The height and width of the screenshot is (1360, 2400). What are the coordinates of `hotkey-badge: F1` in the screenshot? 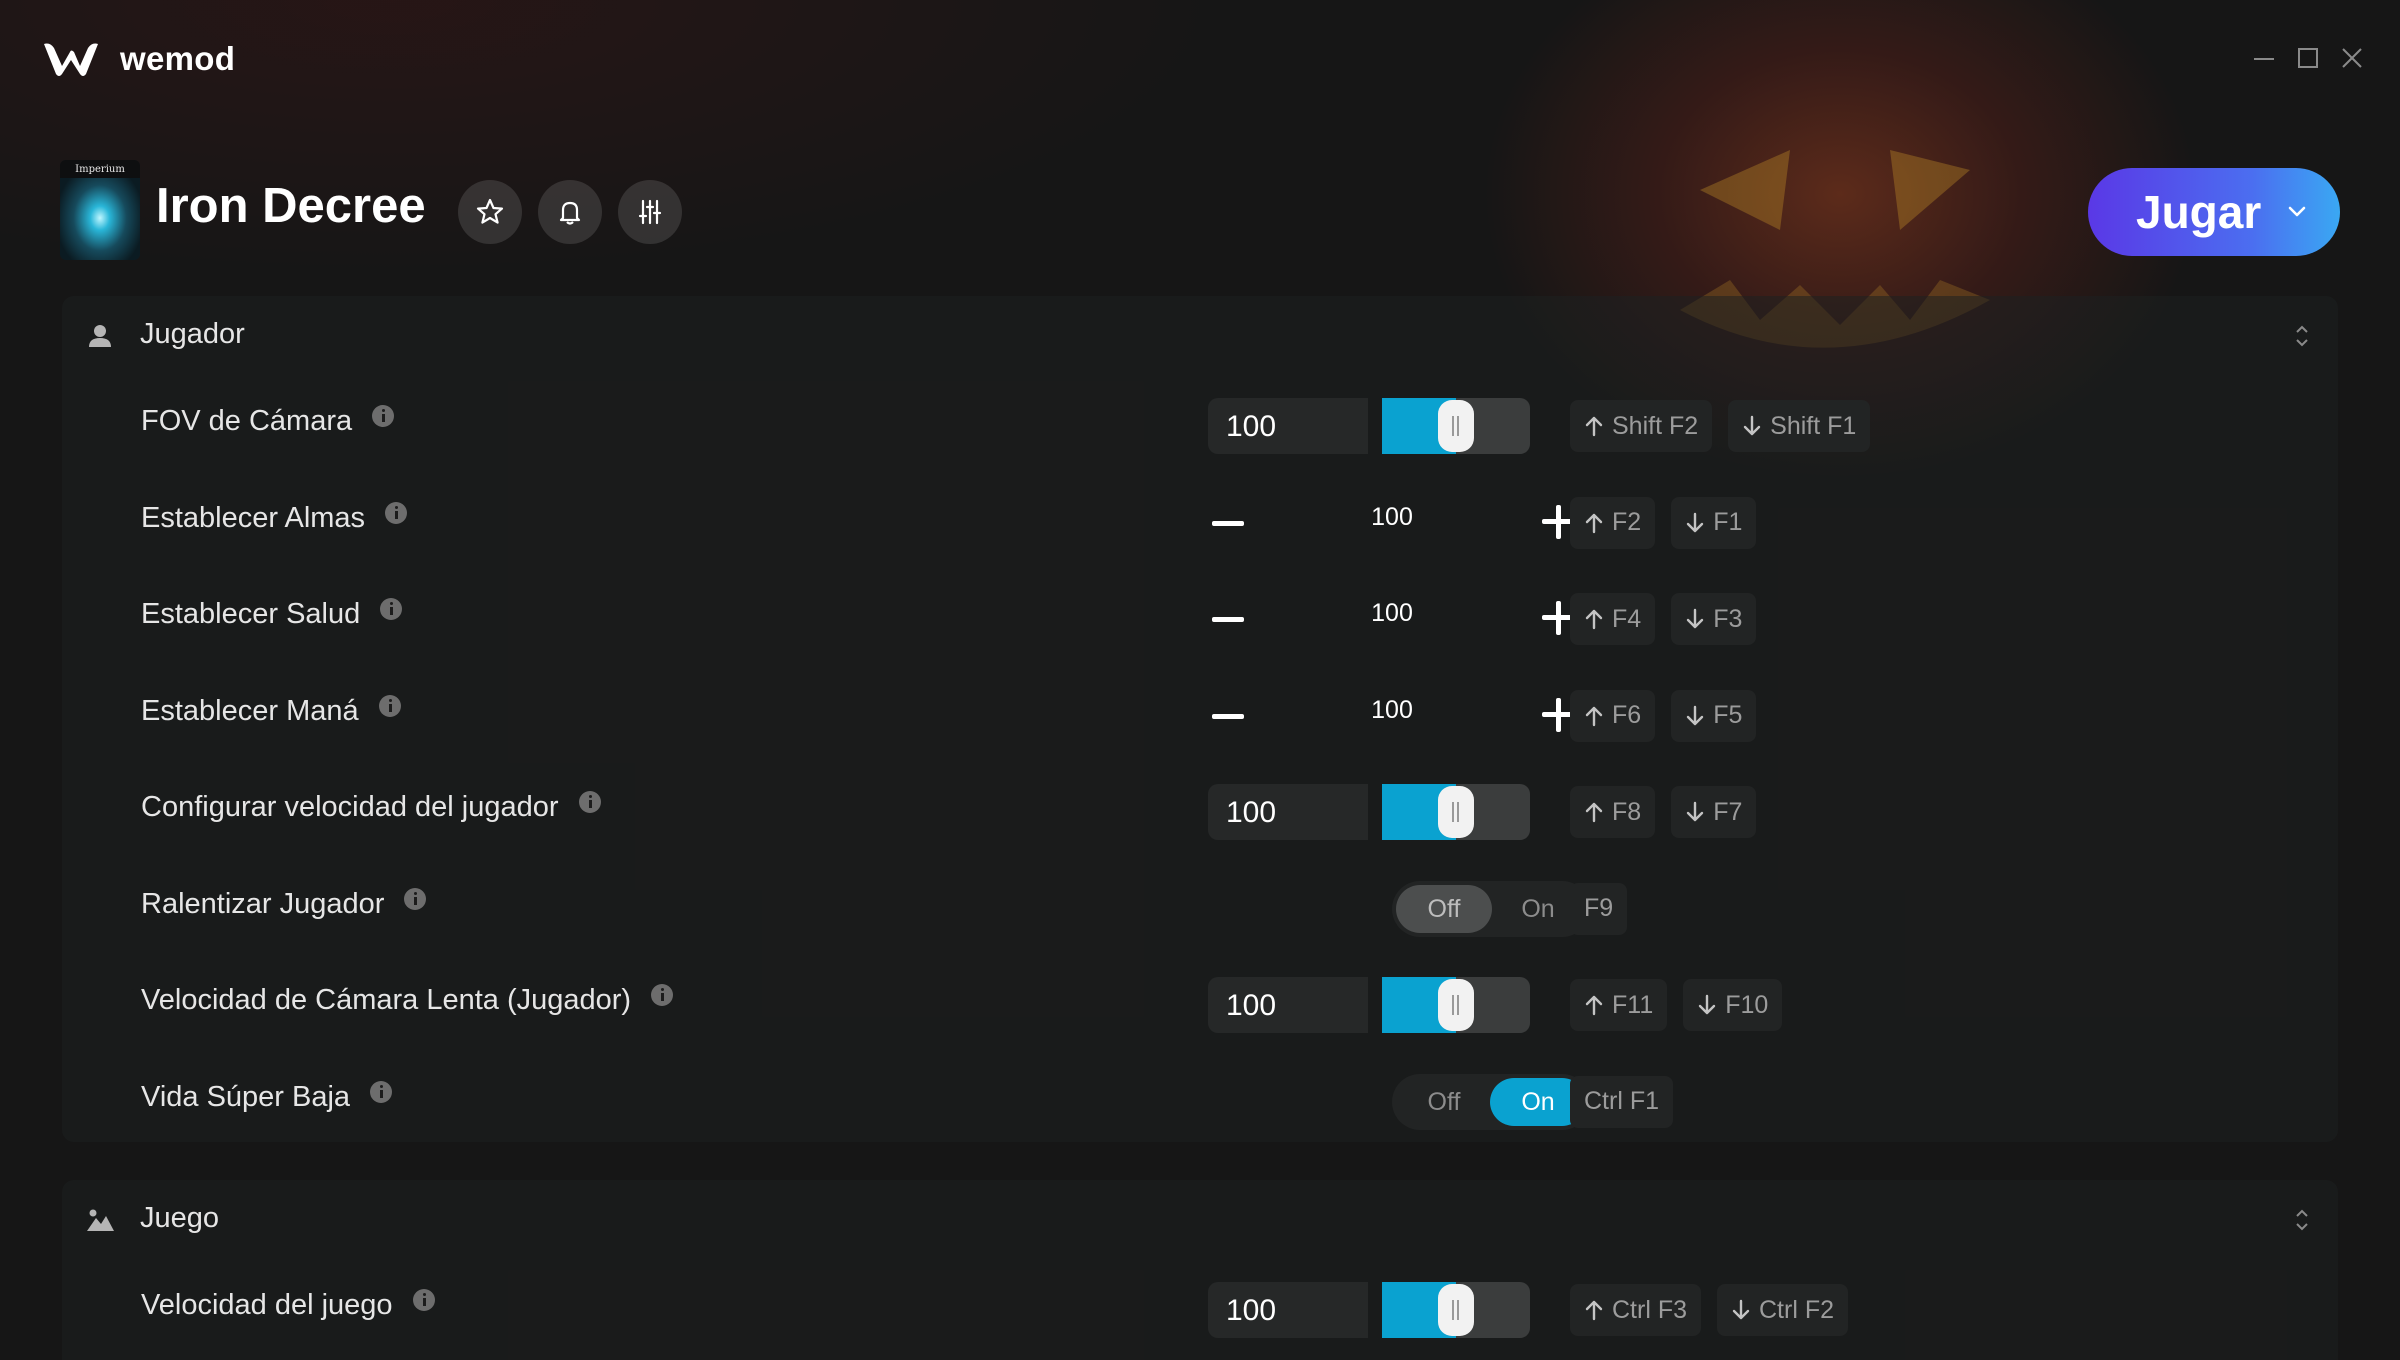 It's located at (1714, 522).